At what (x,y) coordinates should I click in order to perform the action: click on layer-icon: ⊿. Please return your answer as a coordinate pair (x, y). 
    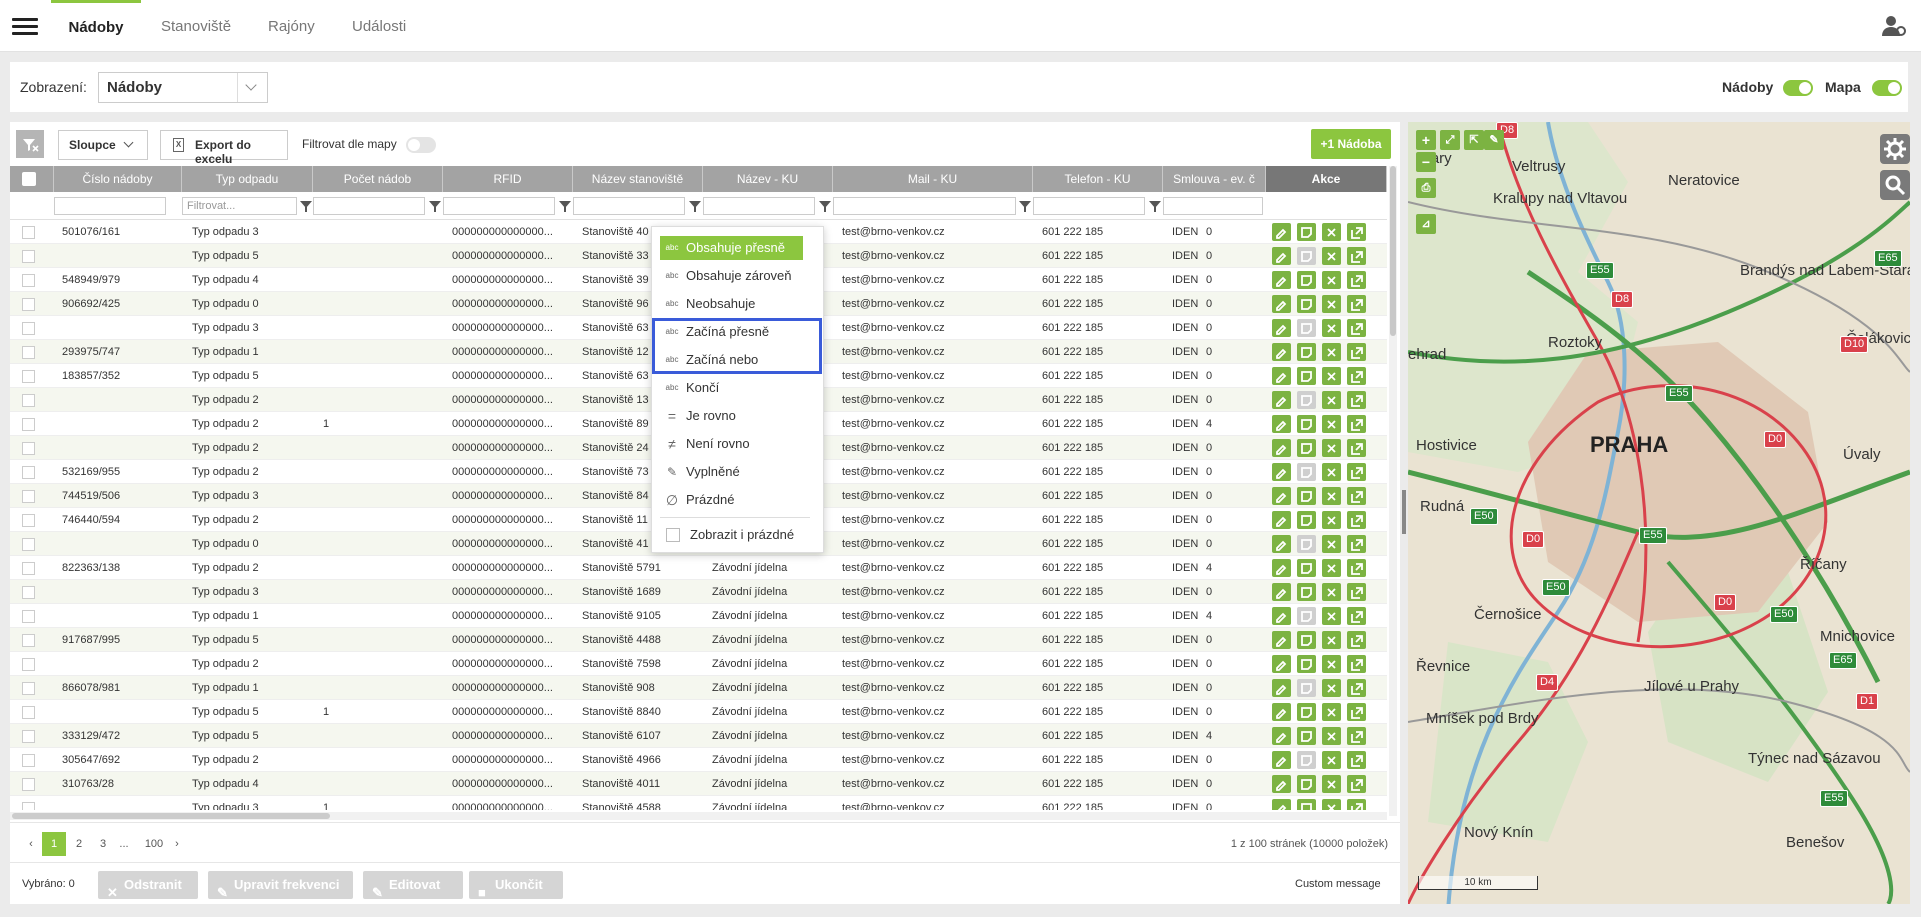
    Looking at the image, I should click on (1426, 224).